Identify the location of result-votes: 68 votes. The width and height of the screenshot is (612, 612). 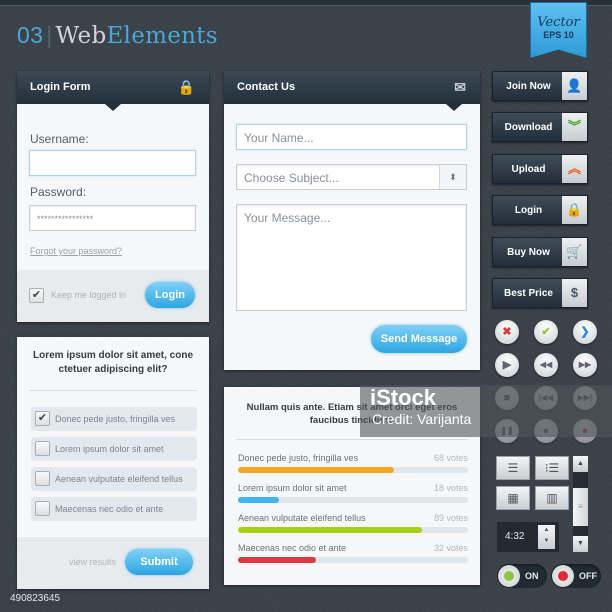
(450, 458).